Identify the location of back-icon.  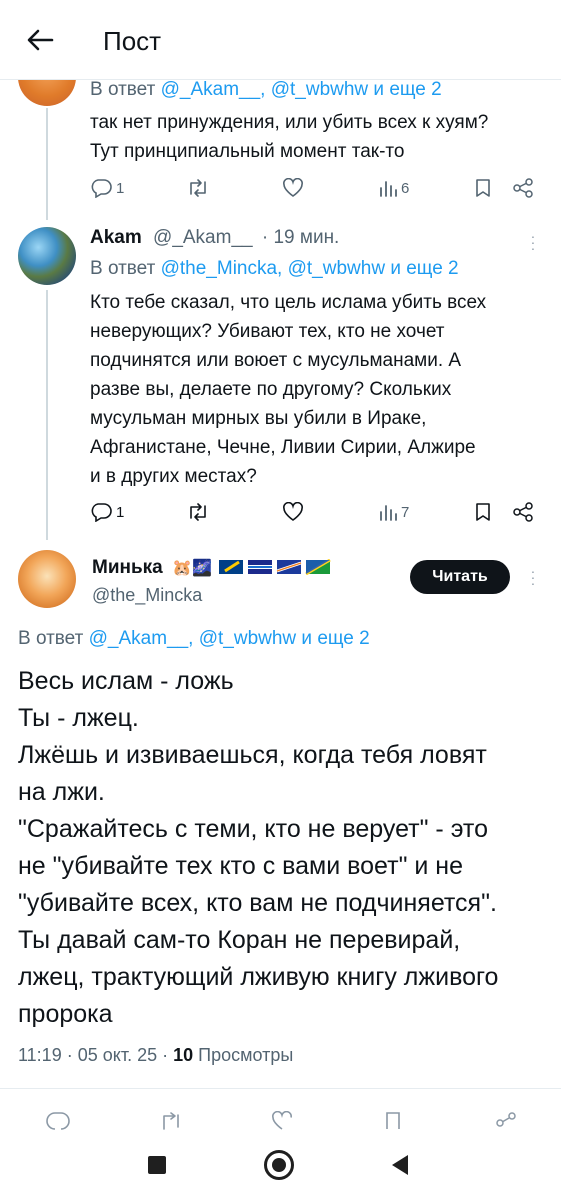
(400, 1165).